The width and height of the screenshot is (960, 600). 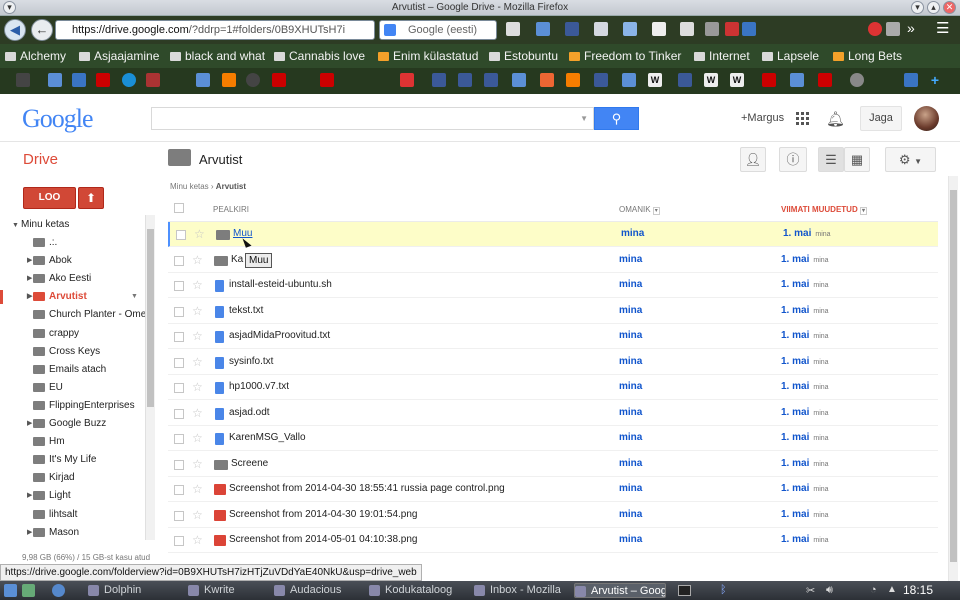 What do you see at coordinates (711, 80) in the screenshot?
I see `wikipedia-icon: W` at bounding box center [711, 80].